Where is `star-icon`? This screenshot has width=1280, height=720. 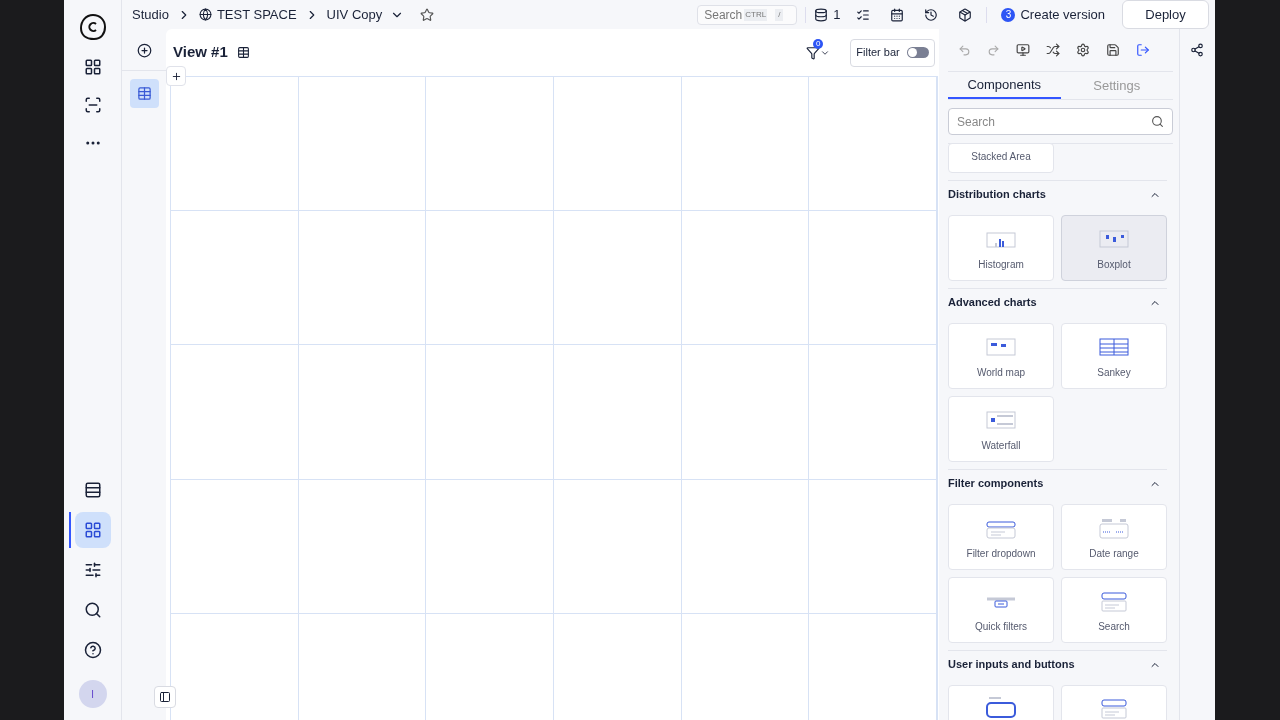 star-icon is located at coordinates (427, 14).